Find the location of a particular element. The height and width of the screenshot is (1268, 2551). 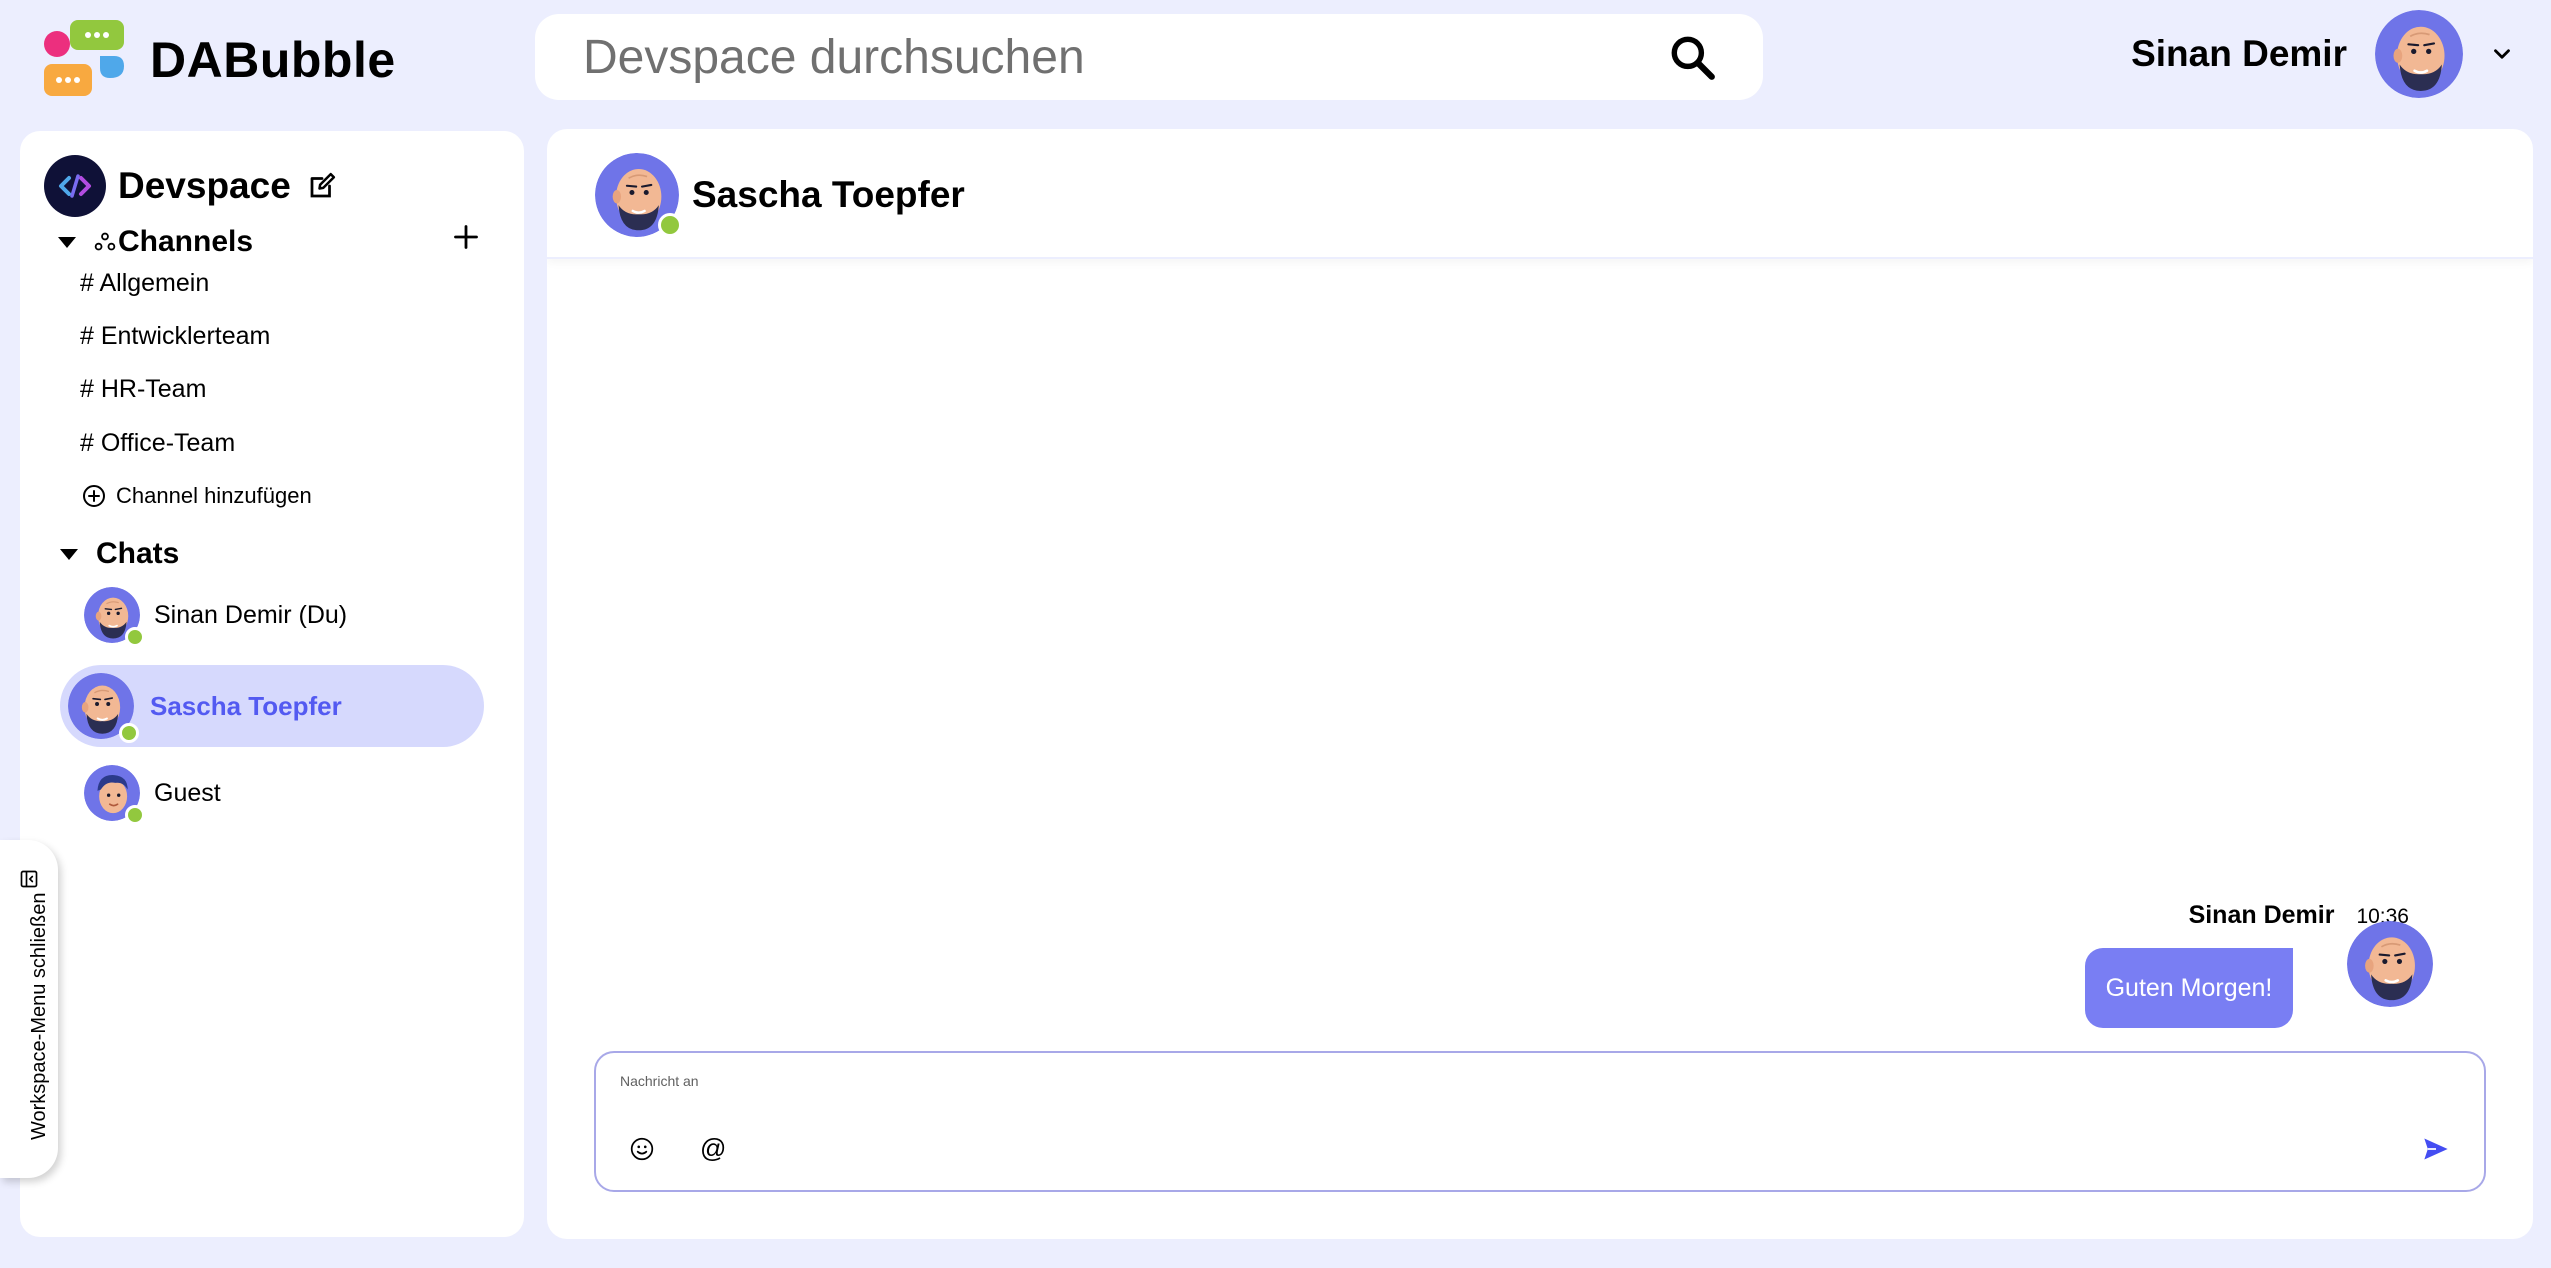

search-bar is located at coordinates (1149, 57).